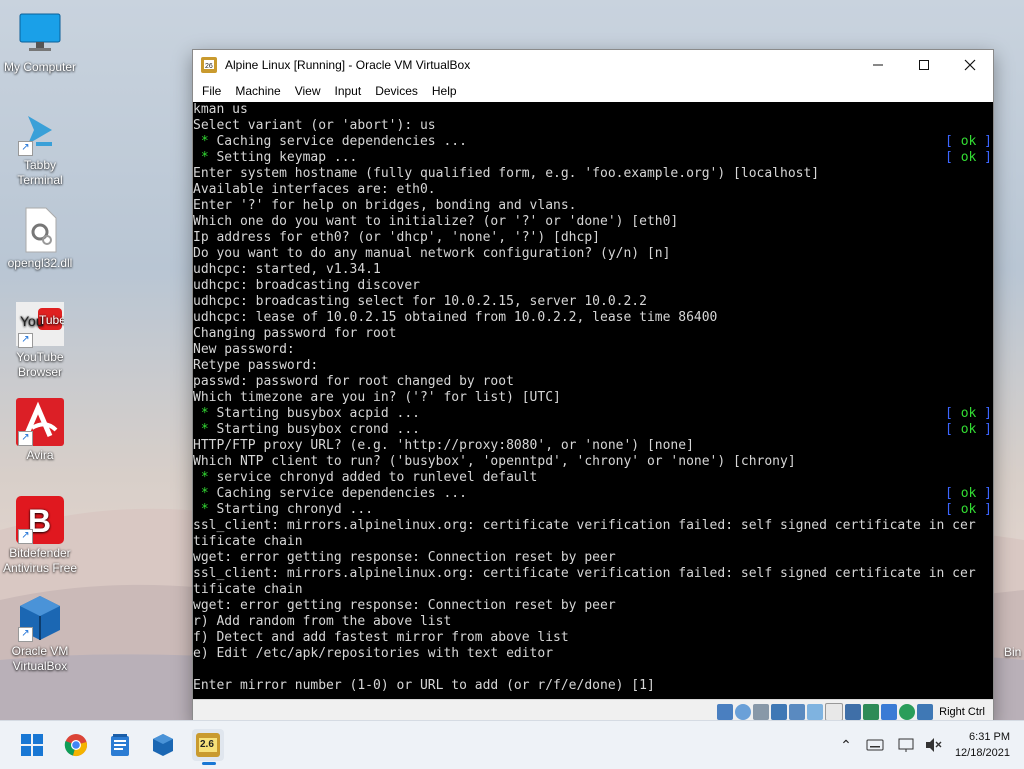 The width and height of the screenshot is (1024, 769). Describe the element at coordinates (779, 711) in the screenshot. I see `network-icon` at that location.